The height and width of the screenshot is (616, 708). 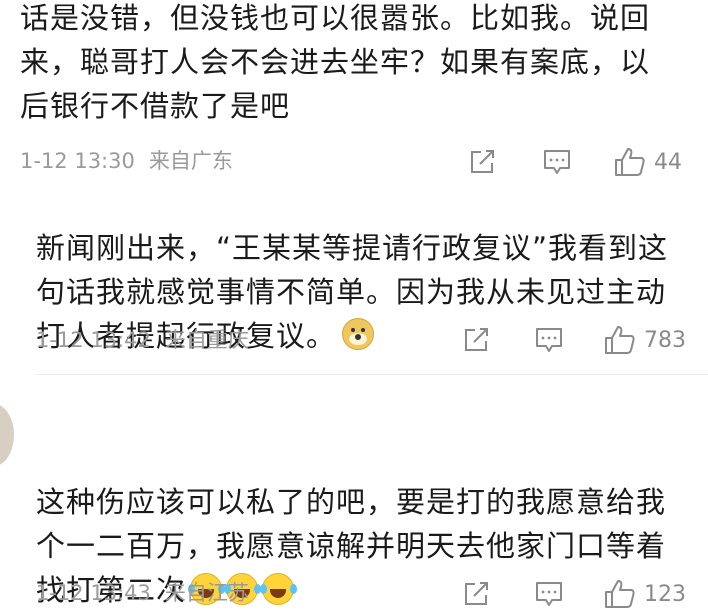 What do you see at coordinates (77, 161) in the screenshot?
I see `comment-time: 1-12 13:30` at bounding box center [77, 161].